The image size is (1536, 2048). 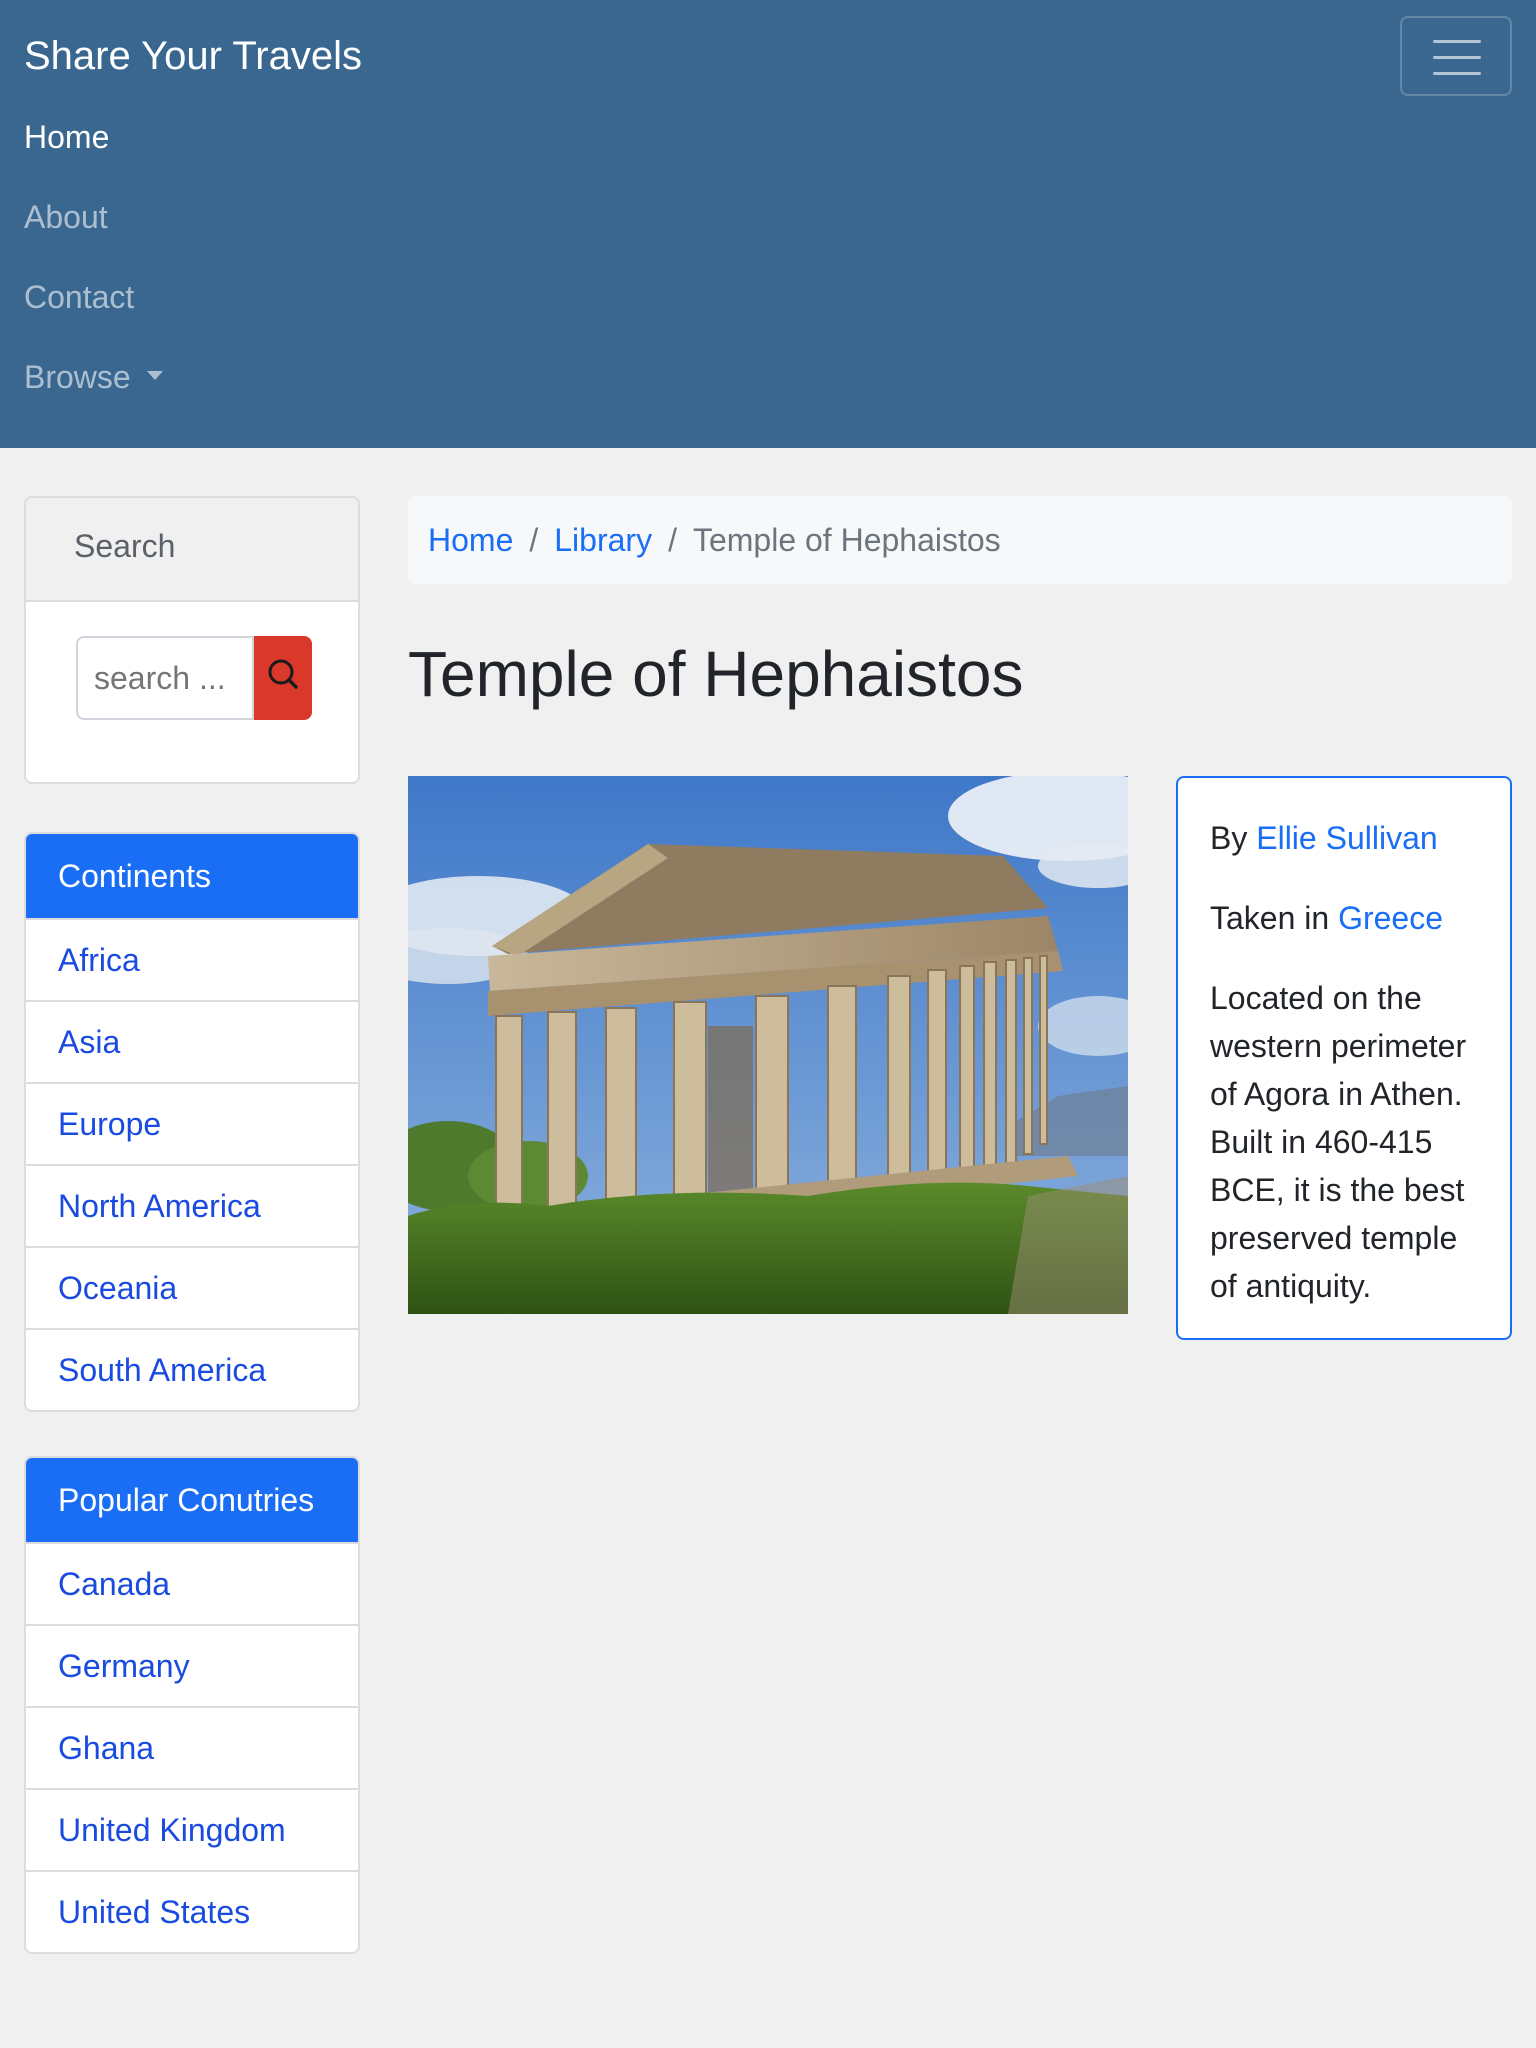 I want to click on continent-item-south-america: South America, so click(x=192, y=1369).